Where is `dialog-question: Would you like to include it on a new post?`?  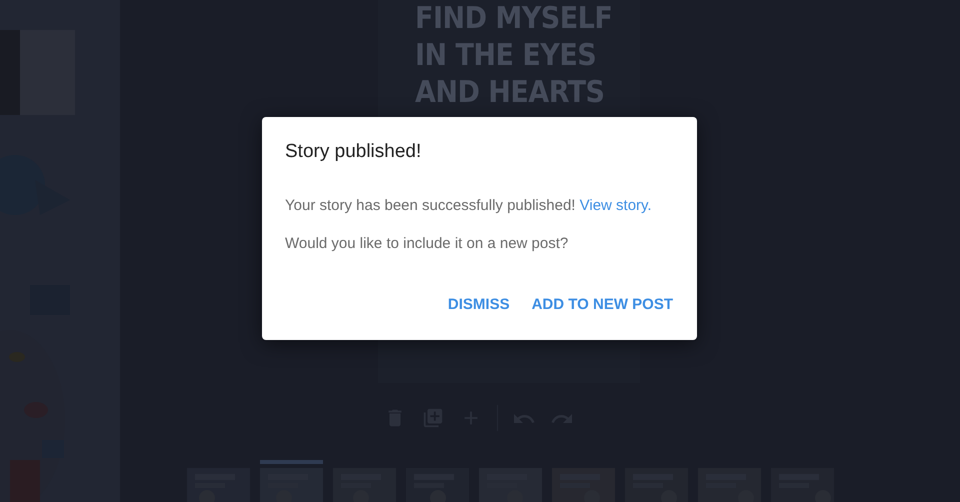
dialog-question: Would you like to include it on a new post? is located at coordinates (427, 244).